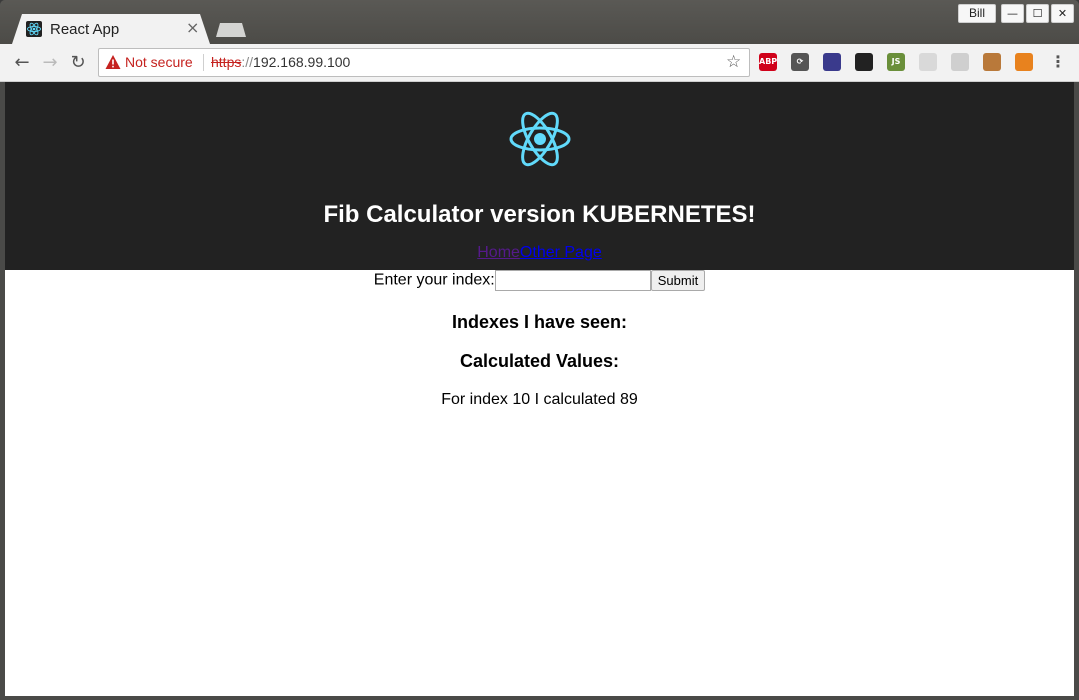 The width and height of the screenshot is (1079, 700). What do you see at coordinates (539, 22) in the screenshot?
I see `tab-strip: React App × Bill — ☐ ✕` at bounding box center [539, 22].